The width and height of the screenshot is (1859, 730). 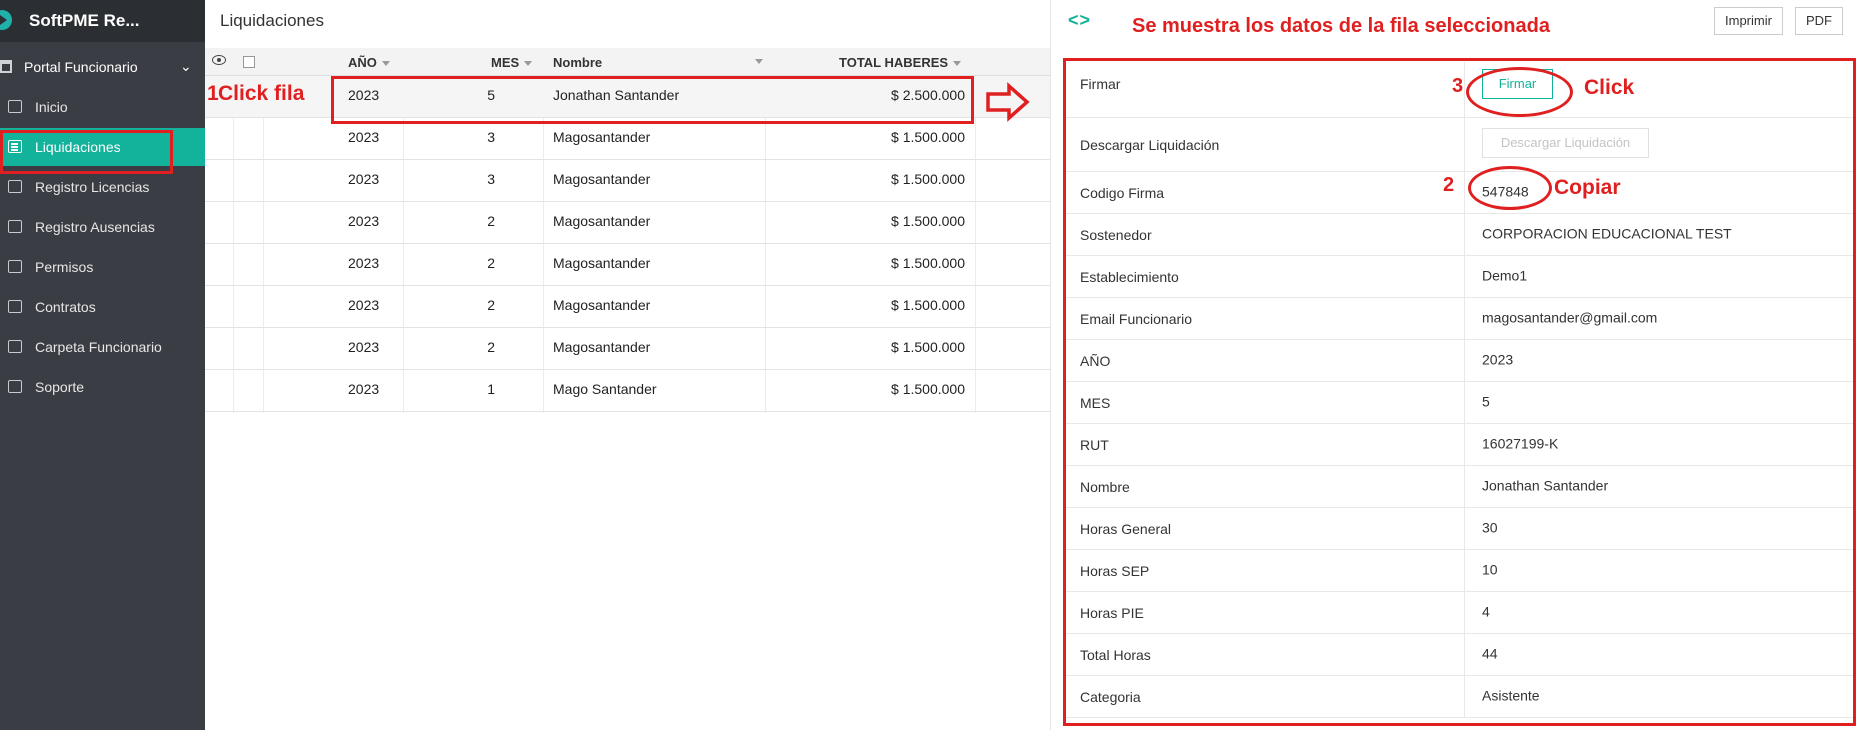 I want to click on column-header-nombre: Nombre, so click(x=577, y=62).